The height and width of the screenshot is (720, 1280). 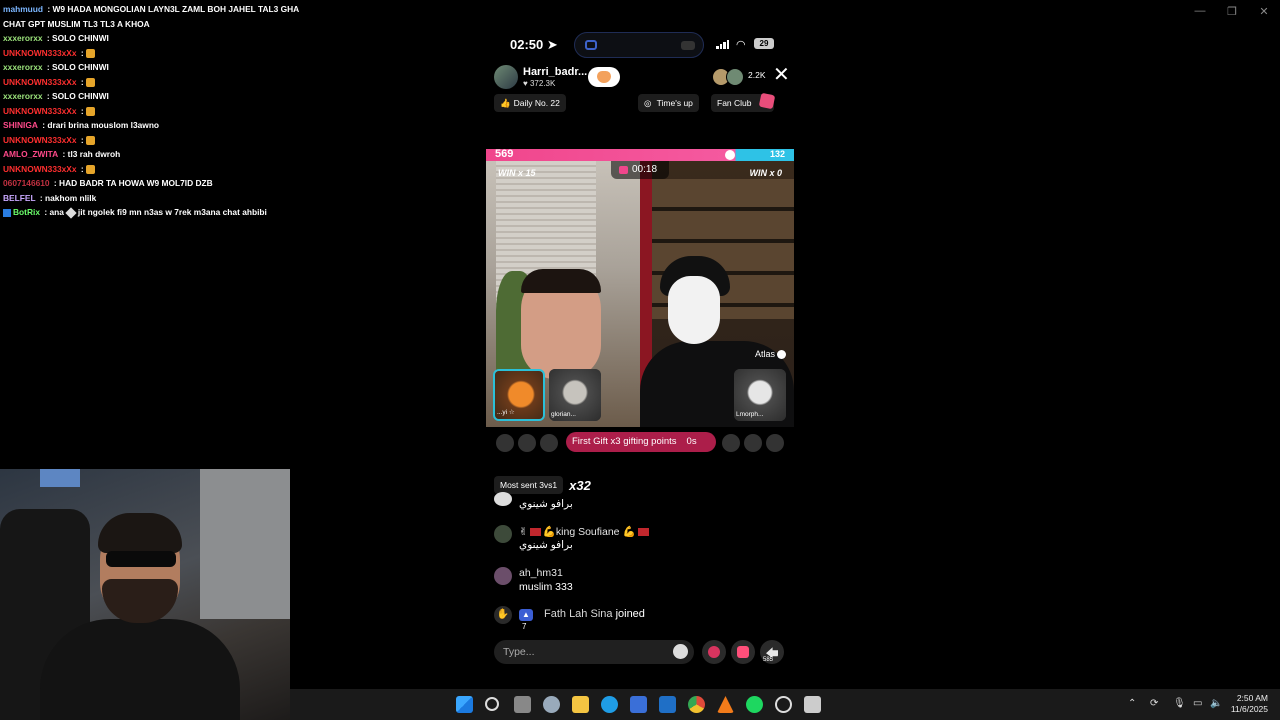 What do you see at coordinates (546, 504) in the screenshot?
I see `comment-text: برافو شينوي` at bounding box center [546, 504].